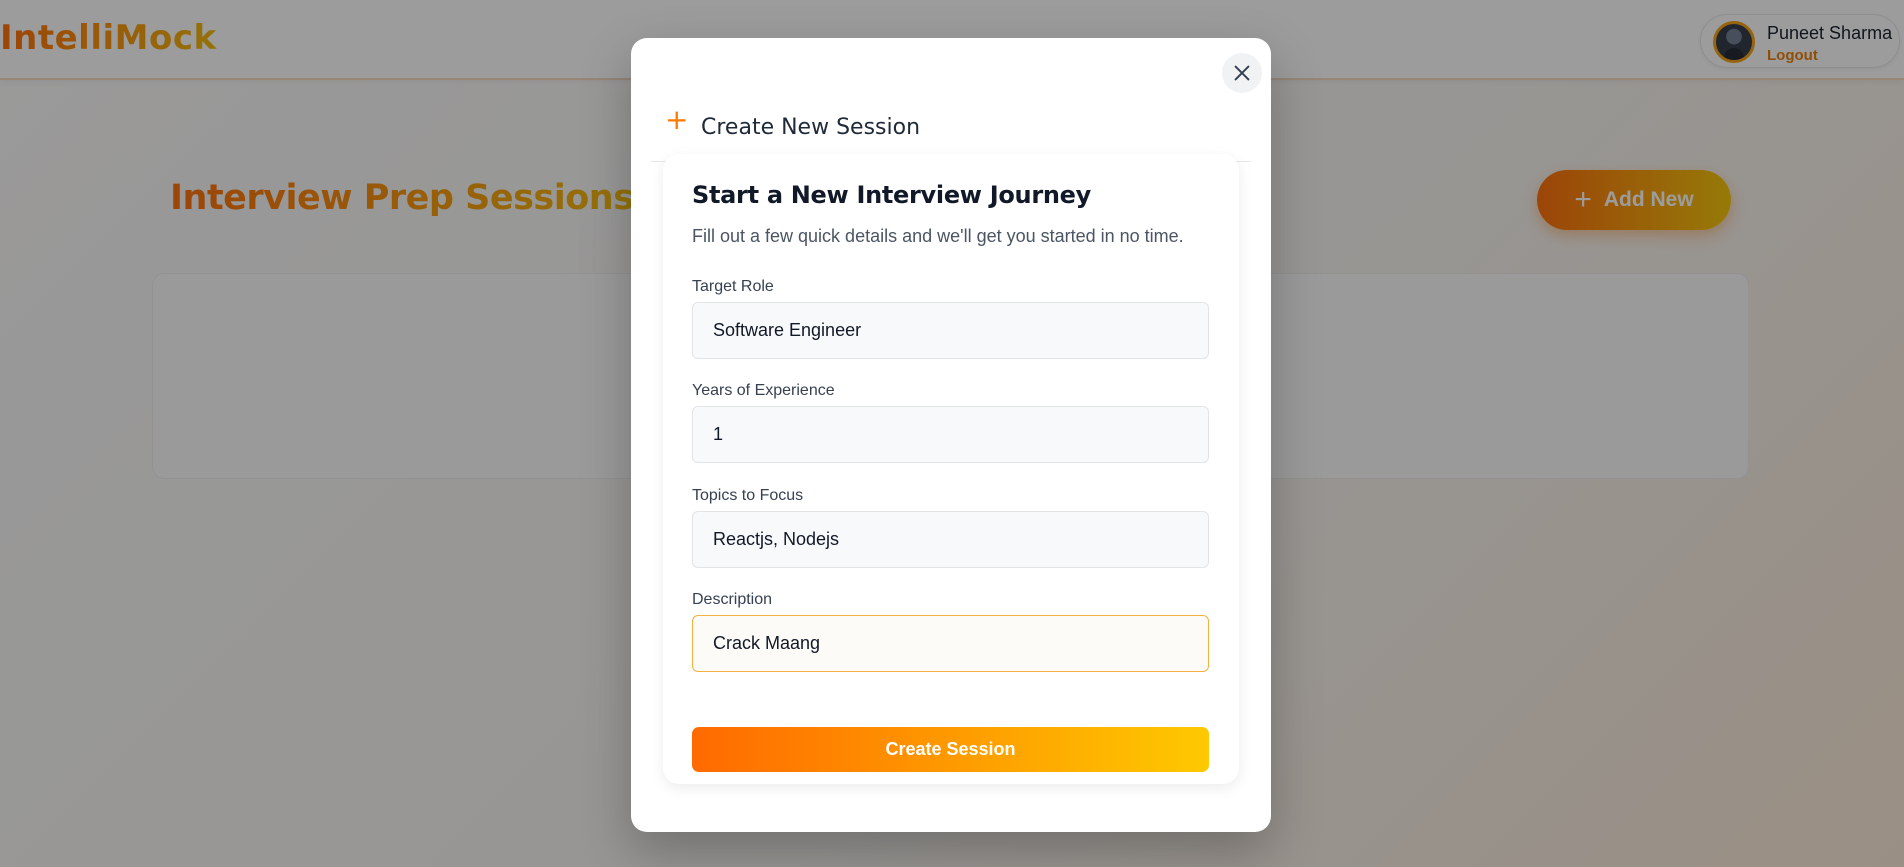  What do you see at coordinates (732, 599) in the screenshot?
I see `description-label: Description` at bounding box center [732, 599].